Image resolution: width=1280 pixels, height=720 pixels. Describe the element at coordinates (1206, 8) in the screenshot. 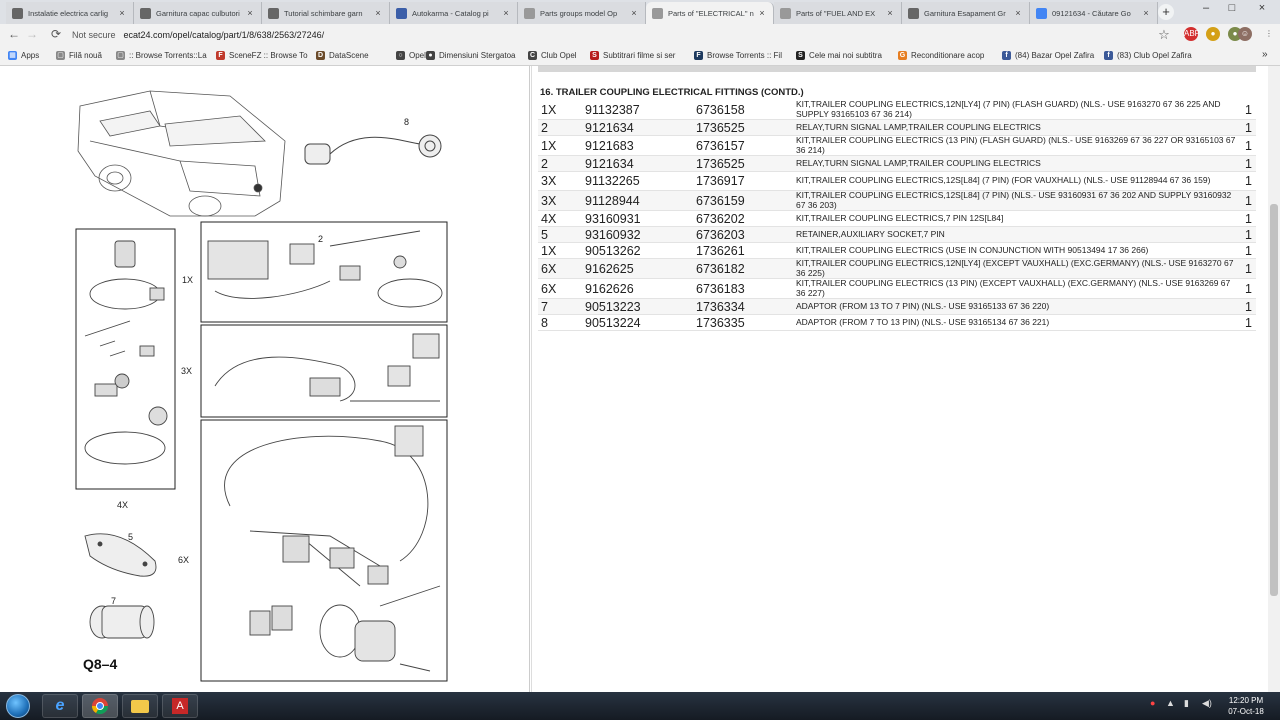

I see `minimize-button: –` at that location.